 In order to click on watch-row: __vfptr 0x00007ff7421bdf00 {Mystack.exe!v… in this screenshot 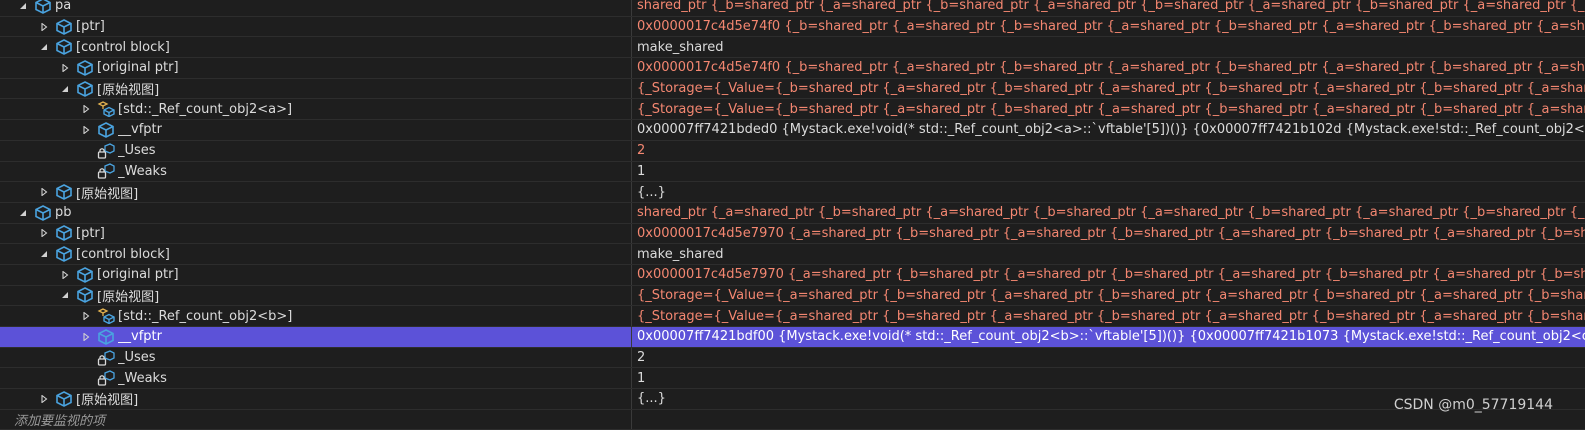, I will do `click(792, 337)`.